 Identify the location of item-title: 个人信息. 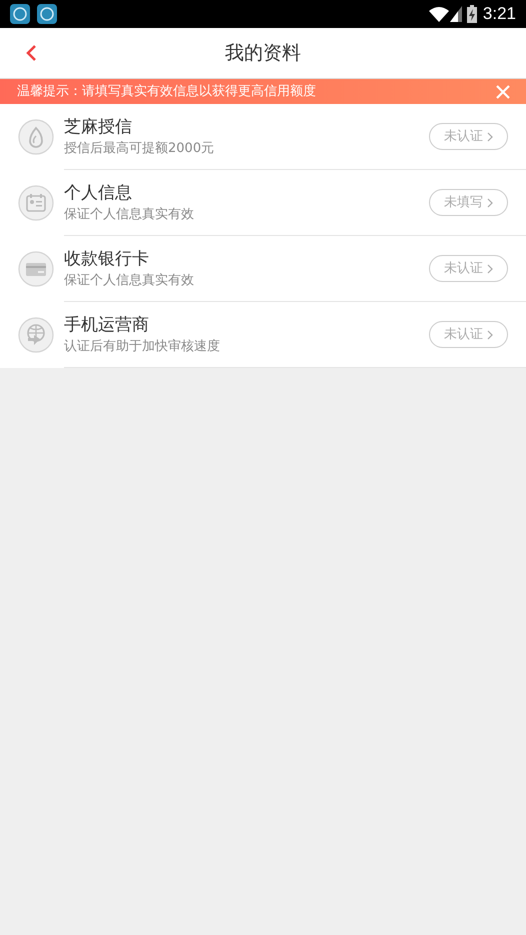
(98, 193).